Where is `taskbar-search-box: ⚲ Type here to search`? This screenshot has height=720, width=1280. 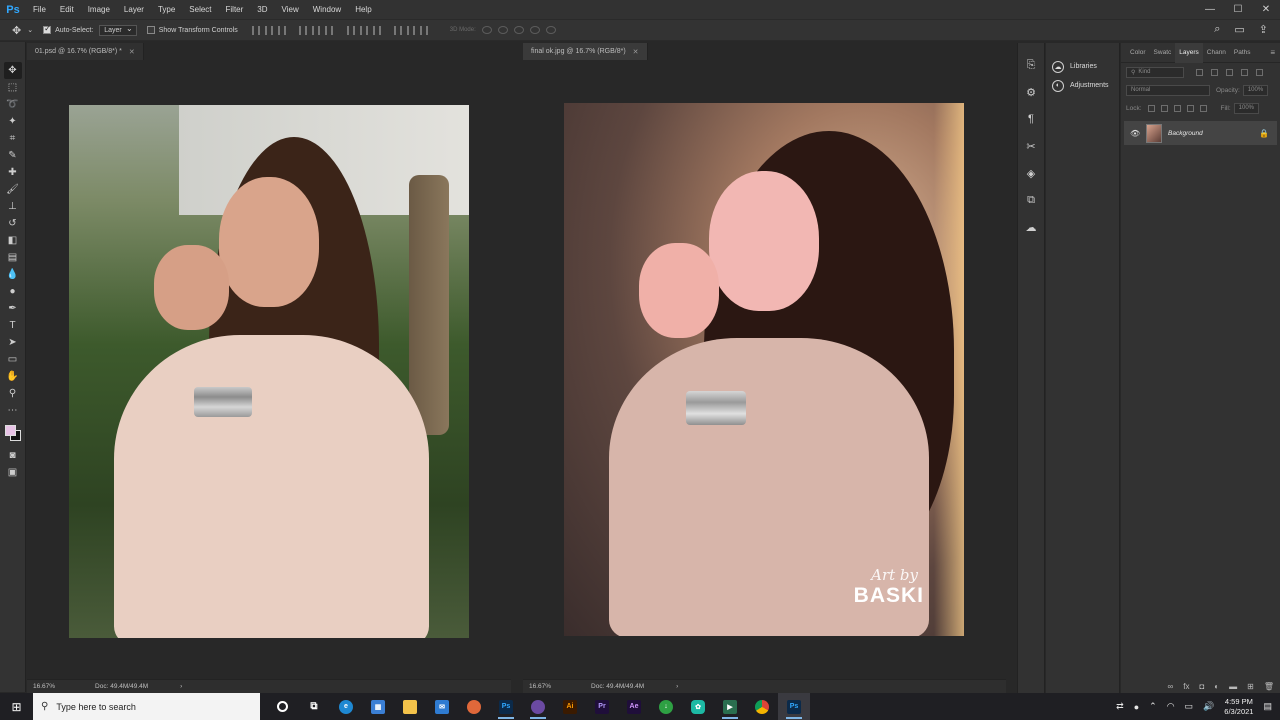
taskbar-search-box: ⚲ Type here to search is located at coordinates (146, 706).